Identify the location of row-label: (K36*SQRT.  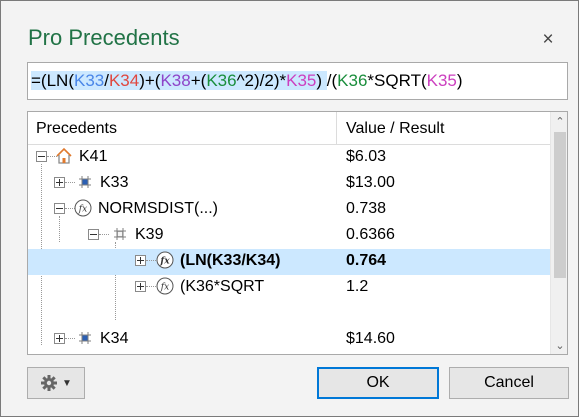
(222, 286).